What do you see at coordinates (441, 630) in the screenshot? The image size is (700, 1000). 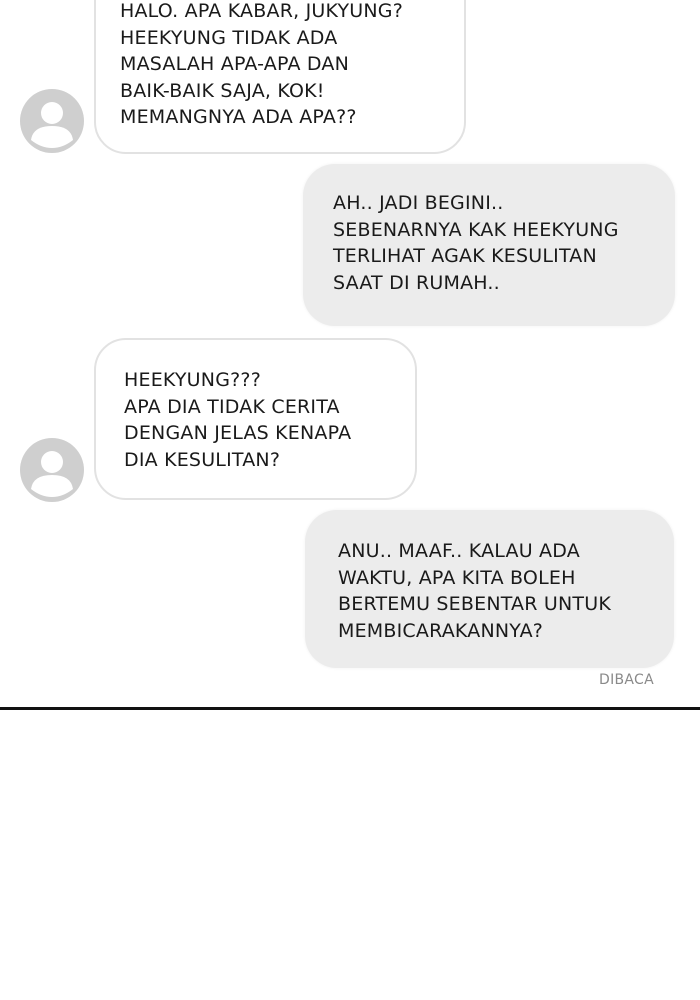 I see `message-line: MEMBICARAKANNYA?` at bounding box center [441, 630].